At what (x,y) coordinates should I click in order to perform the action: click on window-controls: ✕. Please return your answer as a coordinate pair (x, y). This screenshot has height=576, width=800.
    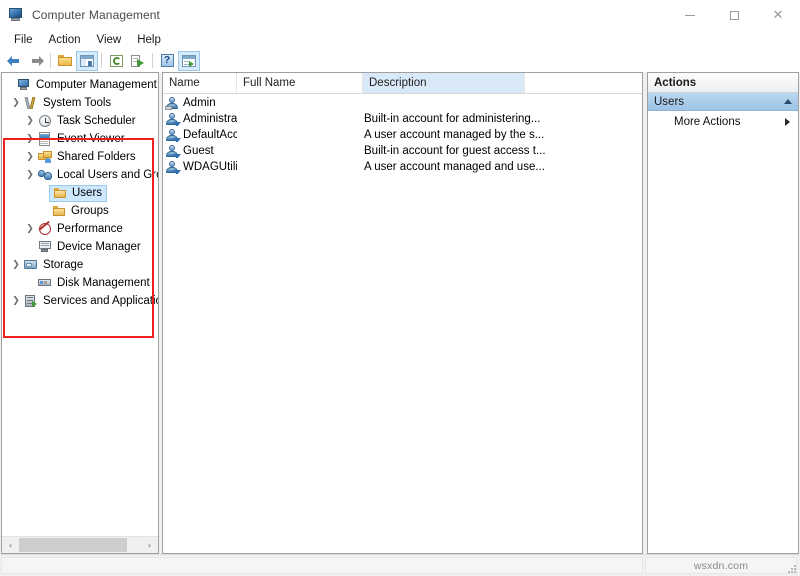
    Looking at the image, I should click on (734, 15).